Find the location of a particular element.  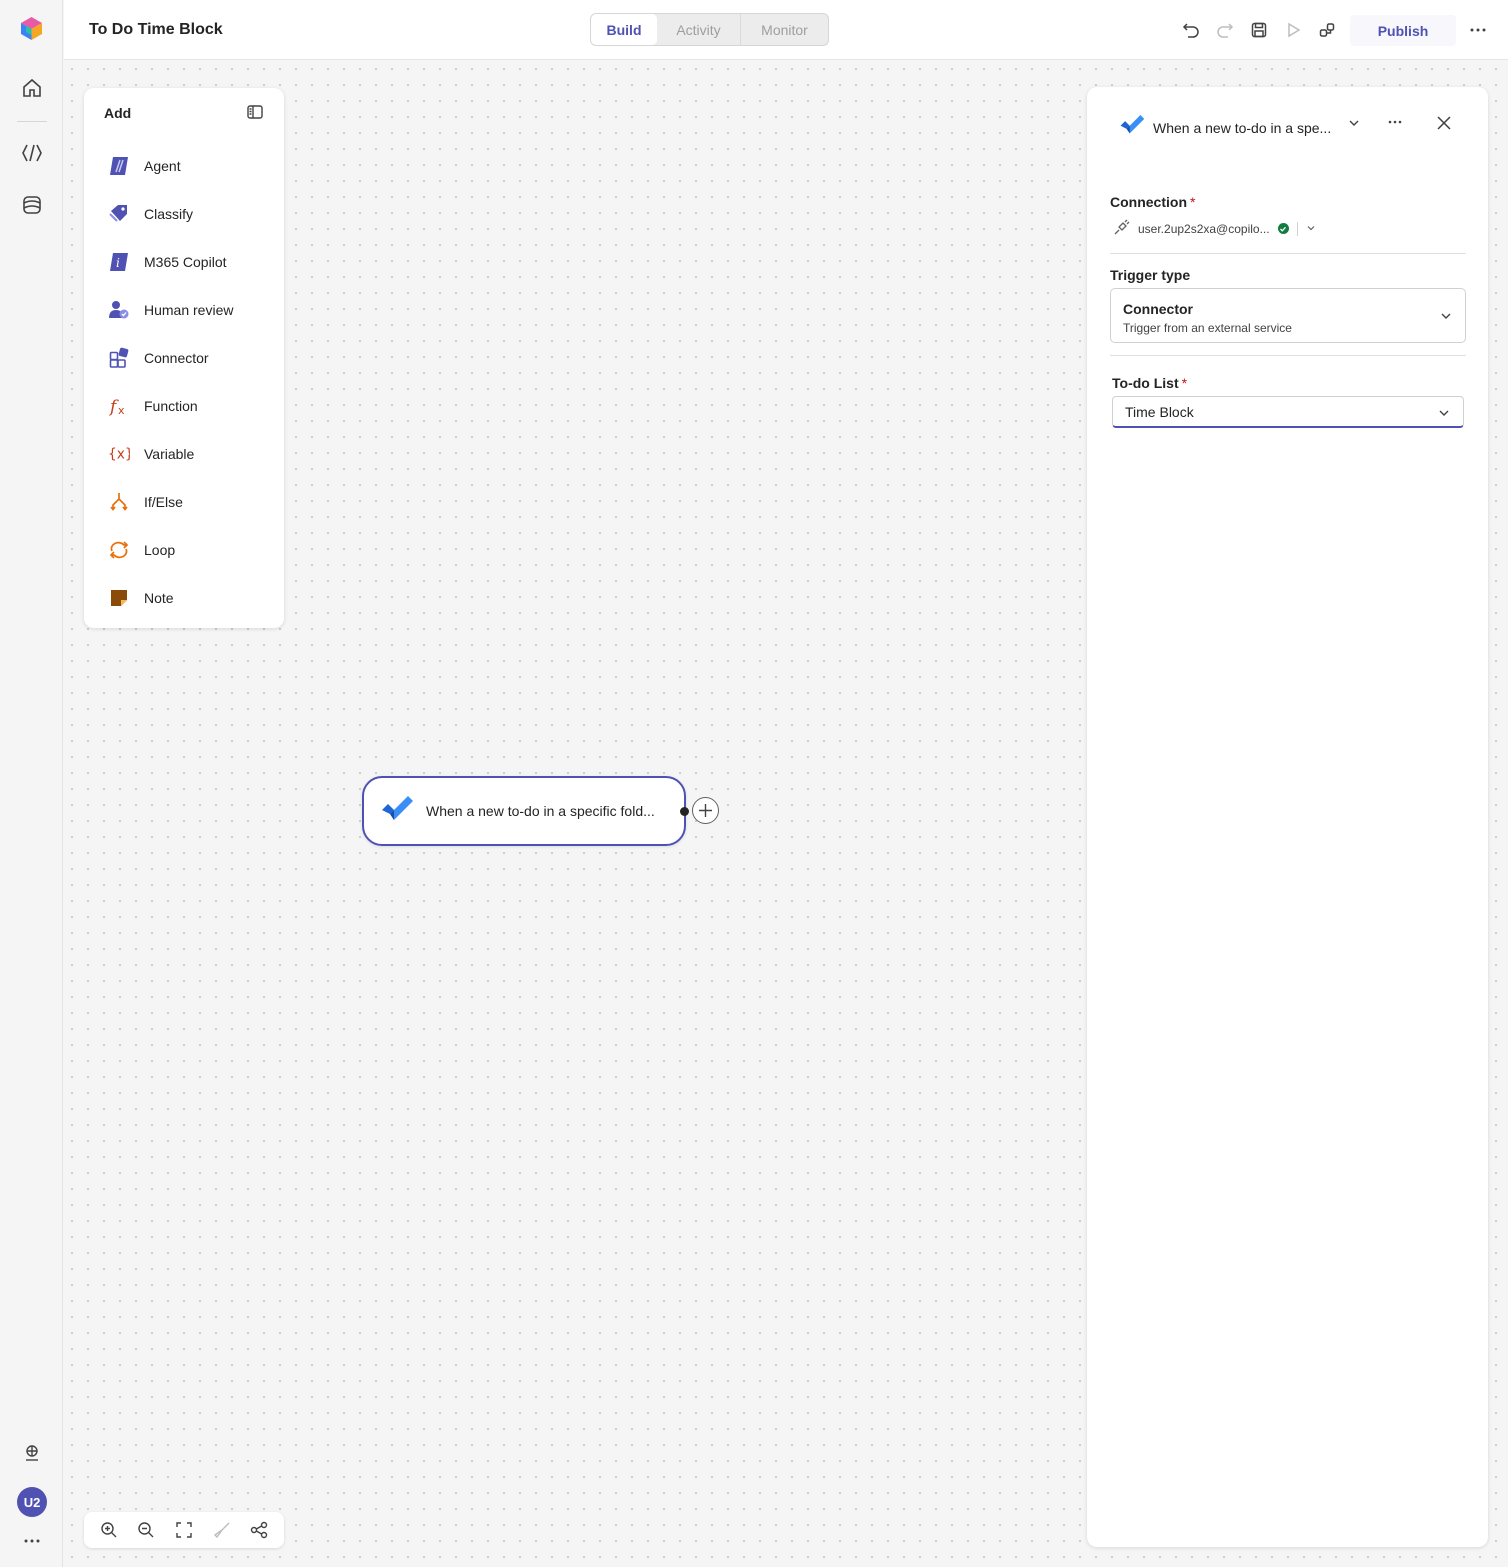

fit-view-icon is located at coordinates (184, 1530).